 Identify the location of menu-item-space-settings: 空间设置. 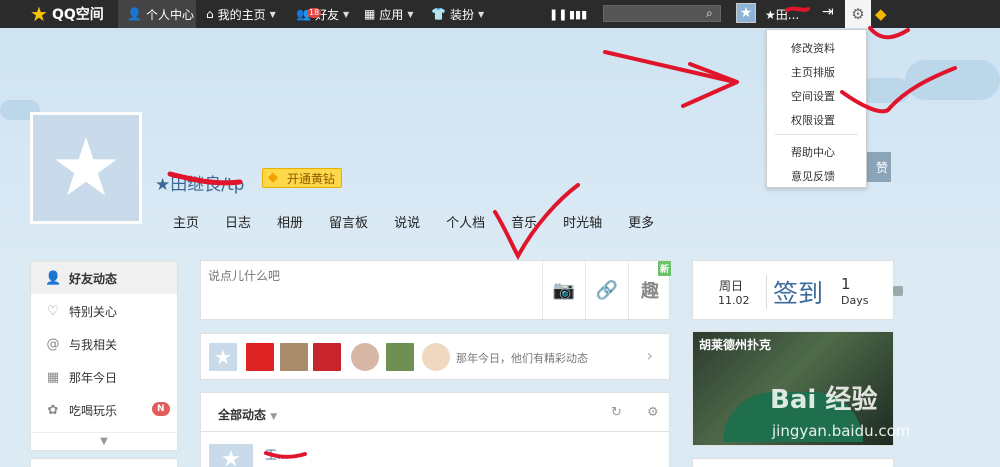
(813, 96).